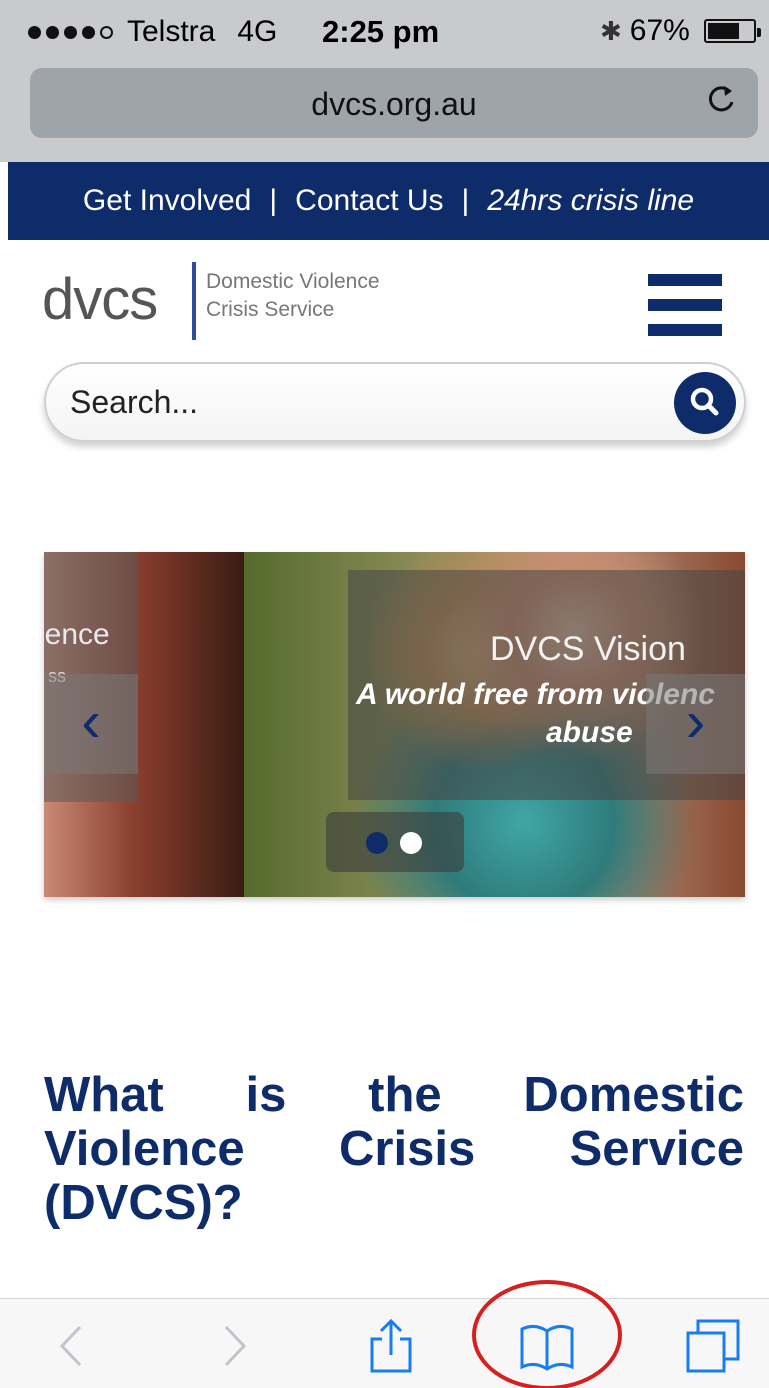 This screenshot has height=1388, width=769. What do you see at coordinates (100, 299) in the screenshot?
I see `logo-wordmark: dvcs` at bounding box center [100, 299].